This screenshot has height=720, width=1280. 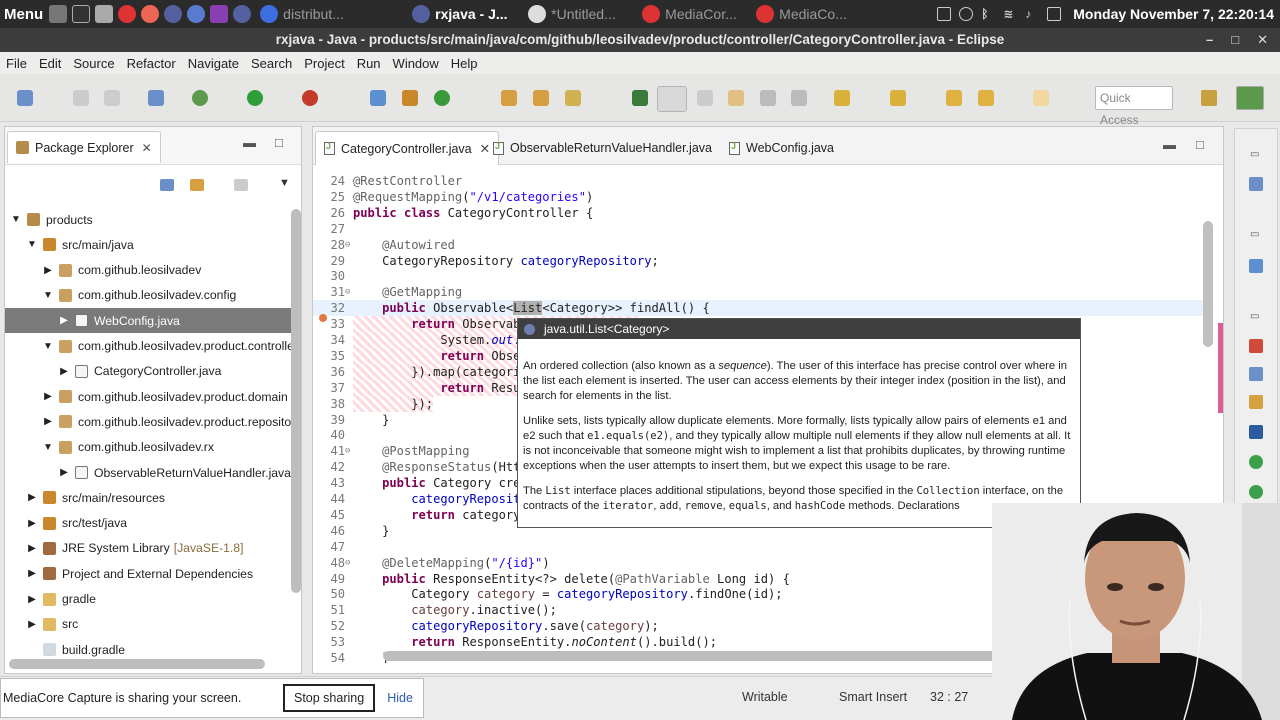 What do you see at coordinates (153, 295) in the screenshot?
I see `tree-item: ▼ com.github.leosilvadev.config` at bounding box center [153, 295].